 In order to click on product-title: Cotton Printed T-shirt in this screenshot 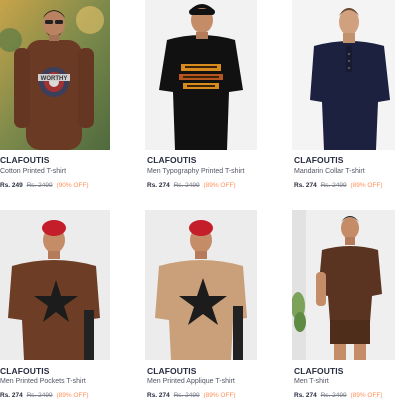, I will do `click(33, 171)`.